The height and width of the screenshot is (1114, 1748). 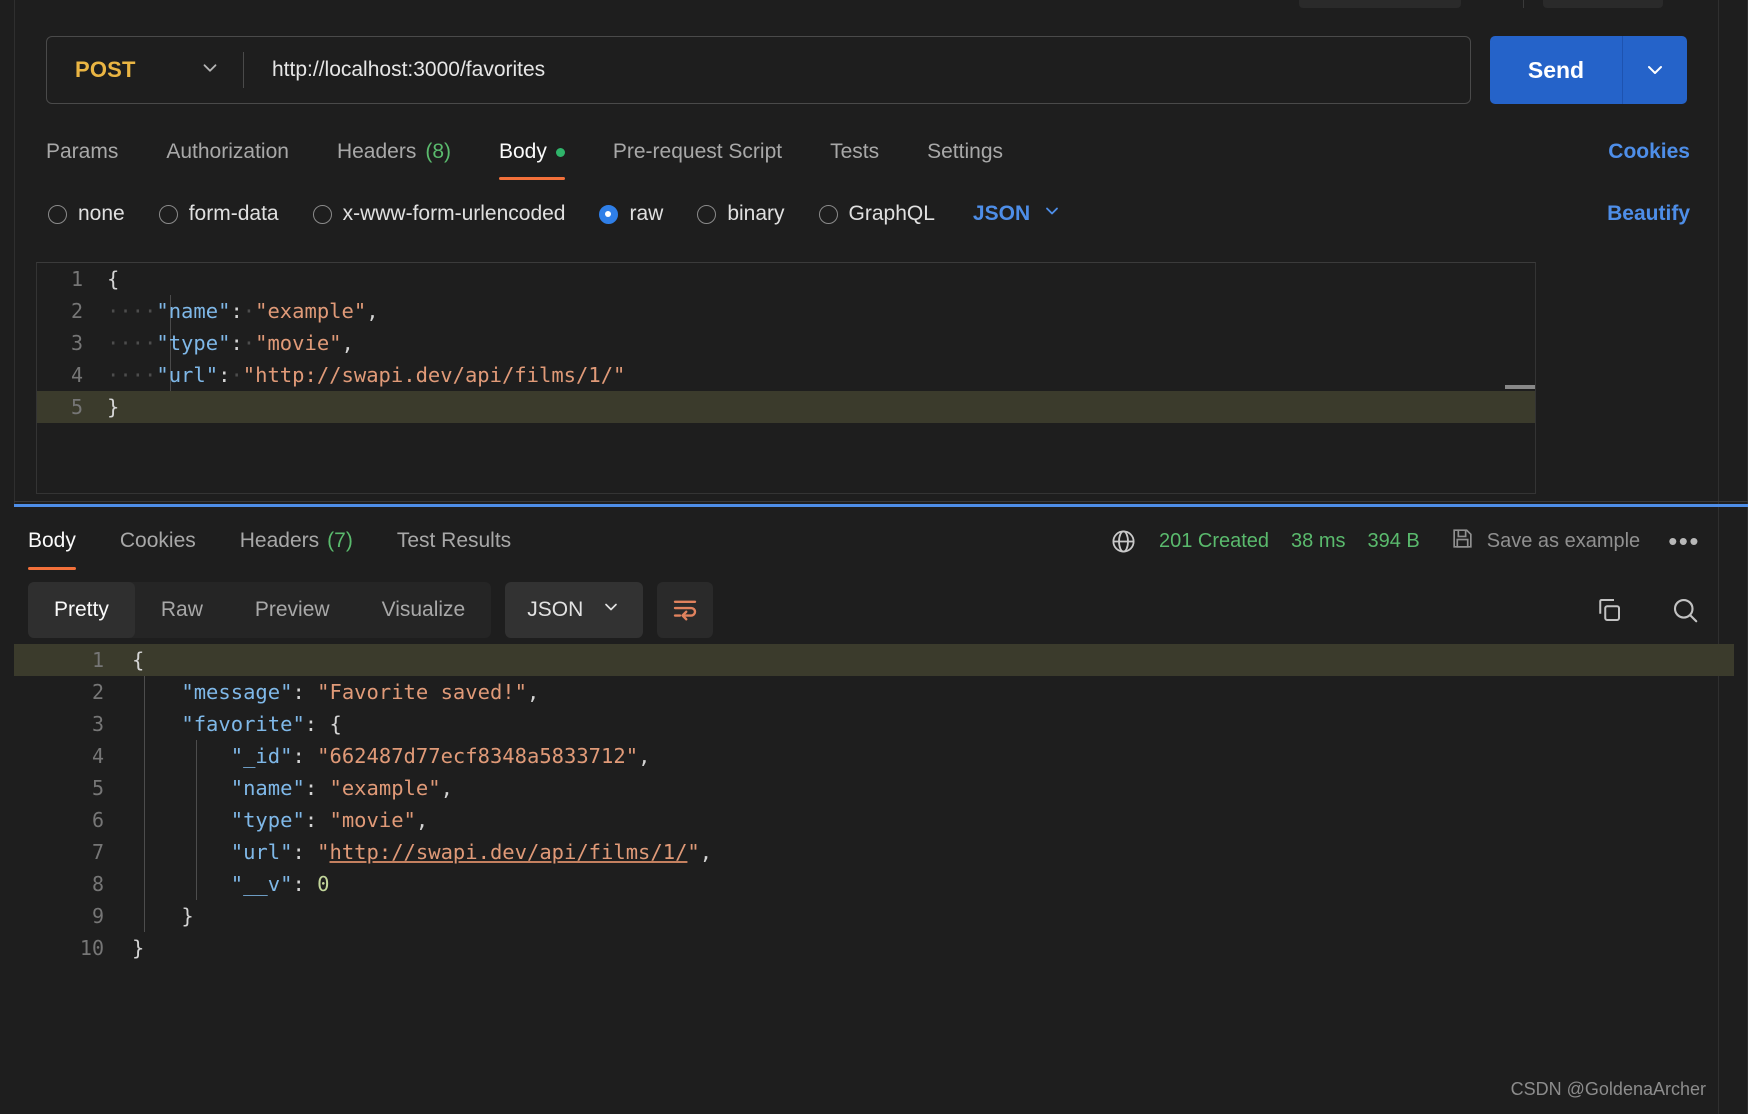 I want to click on tab-headers: Headers (8), so click(x=394, y=152).